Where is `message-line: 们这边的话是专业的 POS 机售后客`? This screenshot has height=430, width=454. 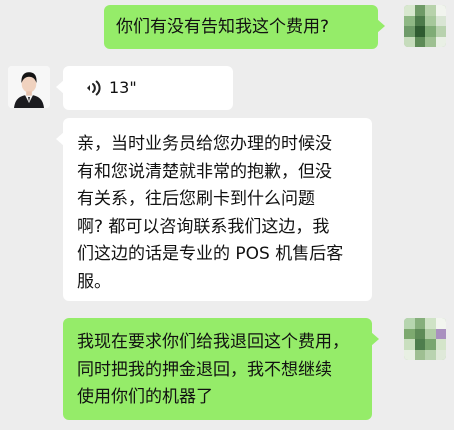 message-line: 们这边的话是专业的 POS 机售后客 is located at coordinates (210, 254).